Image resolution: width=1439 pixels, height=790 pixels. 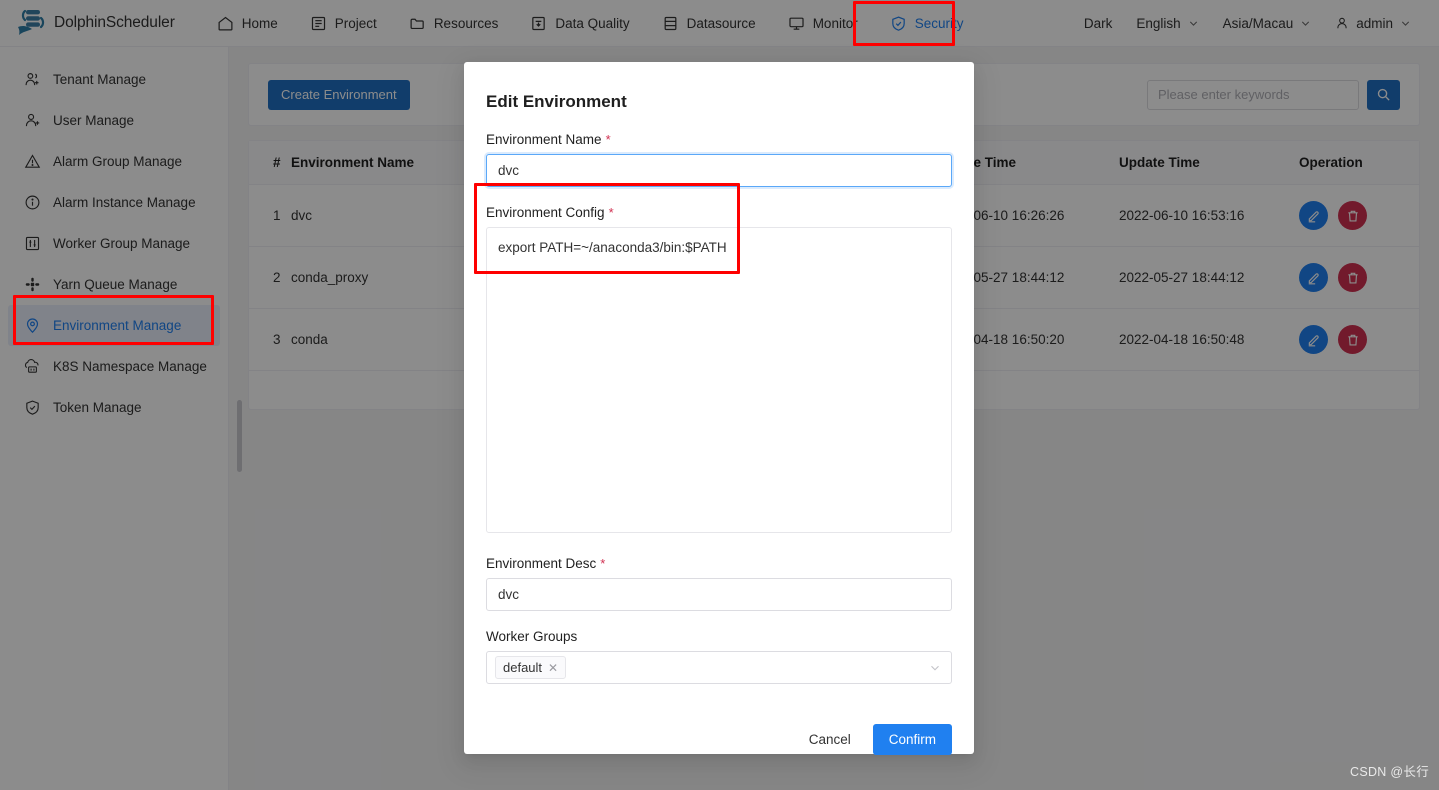 I want to click on chevron-down-icon, so click(x=935, y=668).